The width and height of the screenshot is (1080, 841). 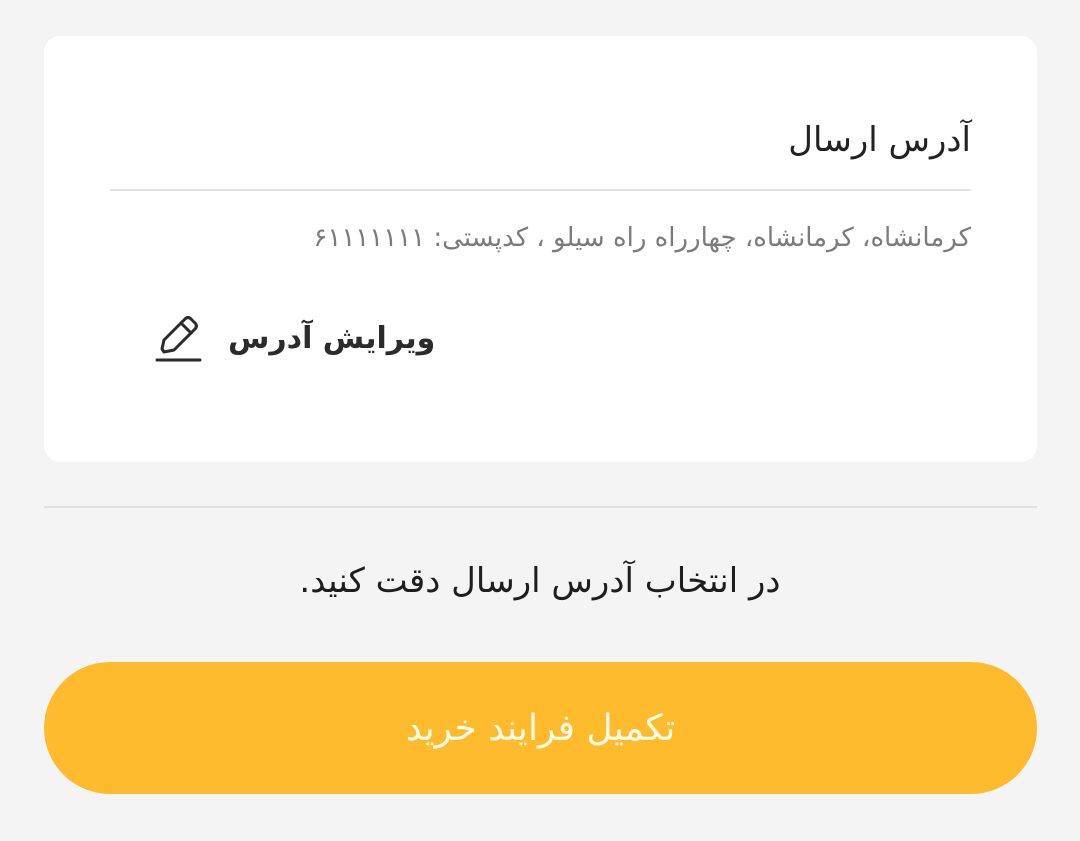 I want to click on complete-purchase-button: تکمیل فرایند خرید, so click(x=540, y=728).